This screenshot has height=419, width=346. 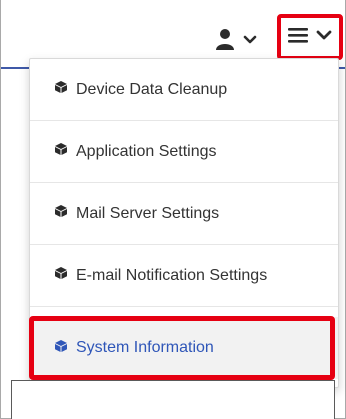 I want to click on menu-item-email-notification-settings: E-mail Notification Settings, so click(x=184, y=276).